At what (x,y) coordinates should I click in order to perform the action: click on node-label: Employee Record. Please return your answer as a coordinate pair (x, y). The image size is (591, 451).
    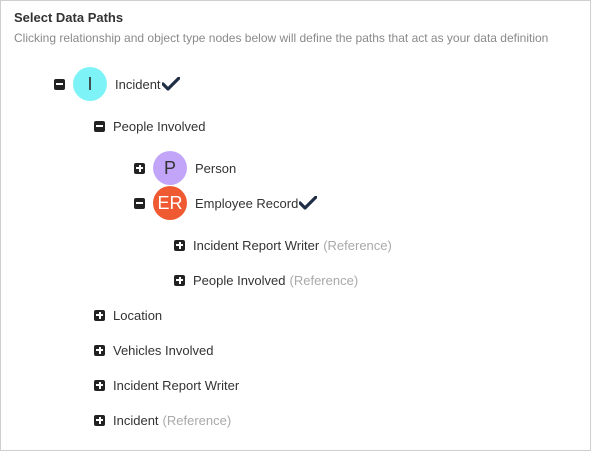
    Looking at the image, I should click on (246, 203).